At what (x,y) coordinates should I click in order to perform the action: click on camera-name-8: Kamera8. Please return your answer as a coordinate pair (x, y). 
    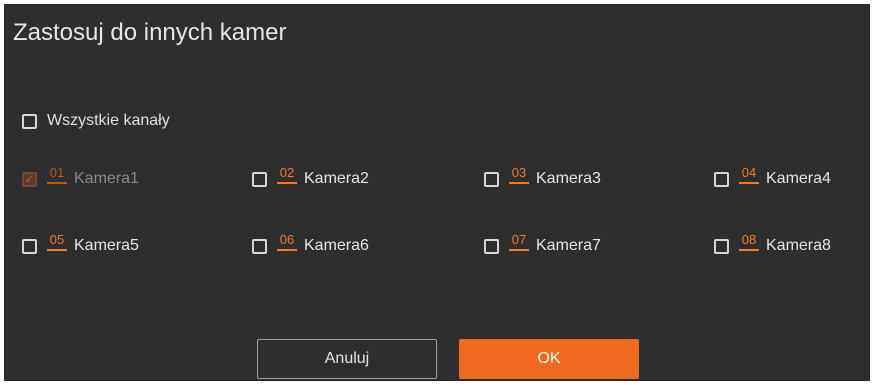
    Looking at the image, I should click on (798, 245).